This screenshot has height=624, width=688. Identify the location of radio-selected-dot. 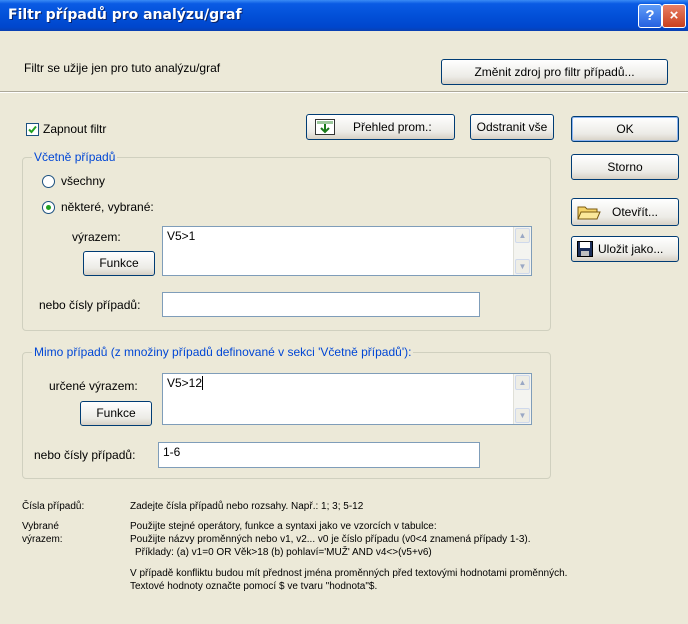
(48, 207).